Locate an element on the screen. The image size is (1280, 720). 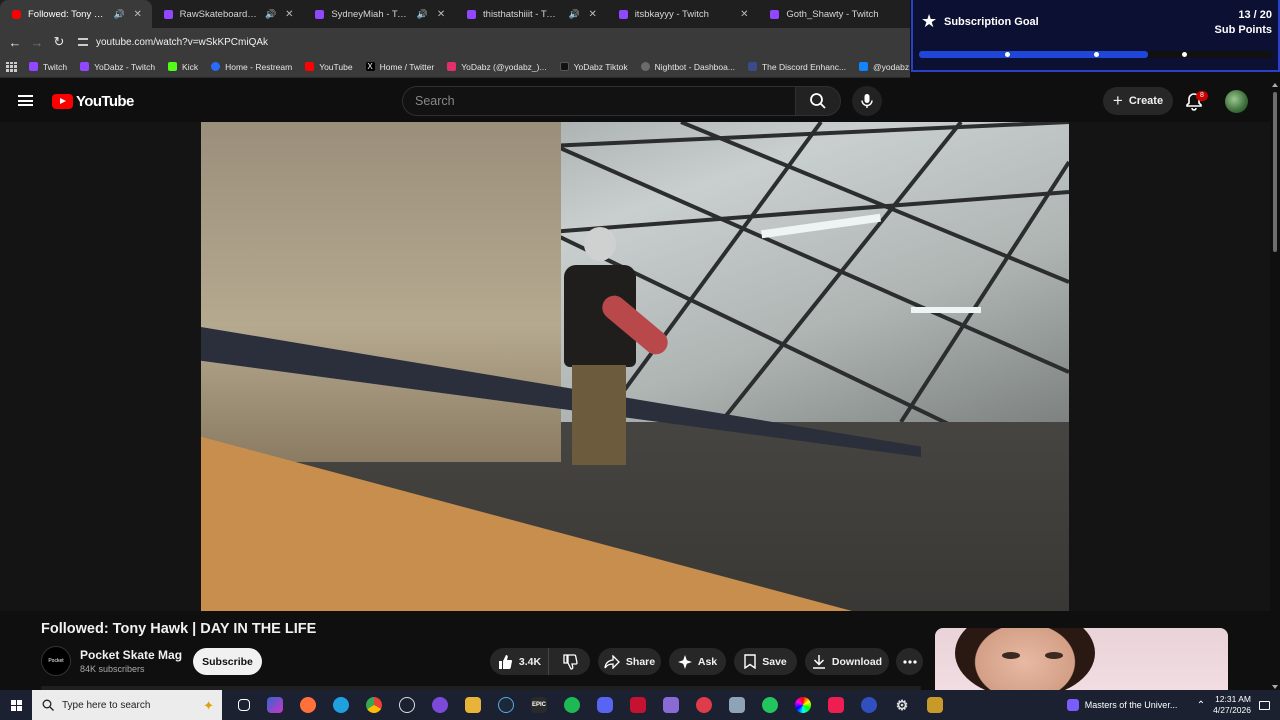
site-info-icon is located at coordinates (83, 42).